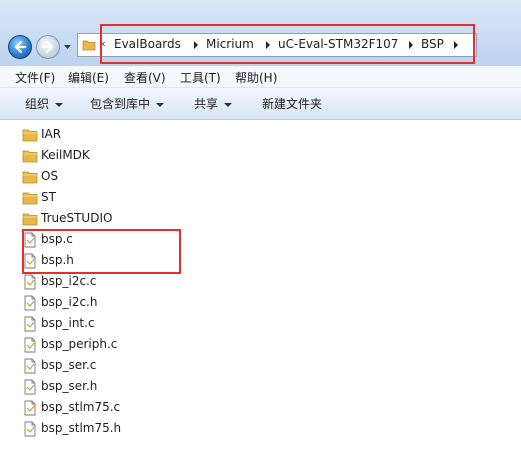 This screenshot has width=521, height=454. I want to click on item-name: bsp_i2c.c, so click(69, 281).